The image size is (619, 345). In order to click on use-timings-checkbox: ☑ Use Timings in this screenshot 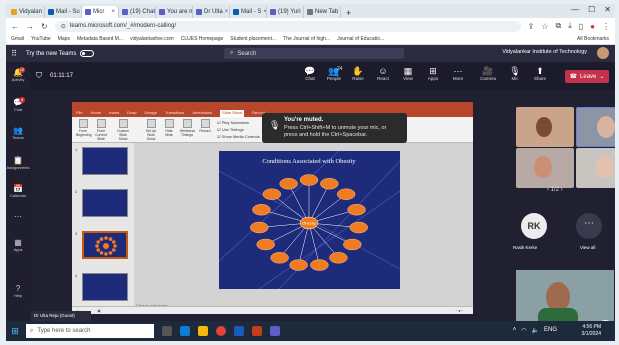, I will do `click(230, 129)`.